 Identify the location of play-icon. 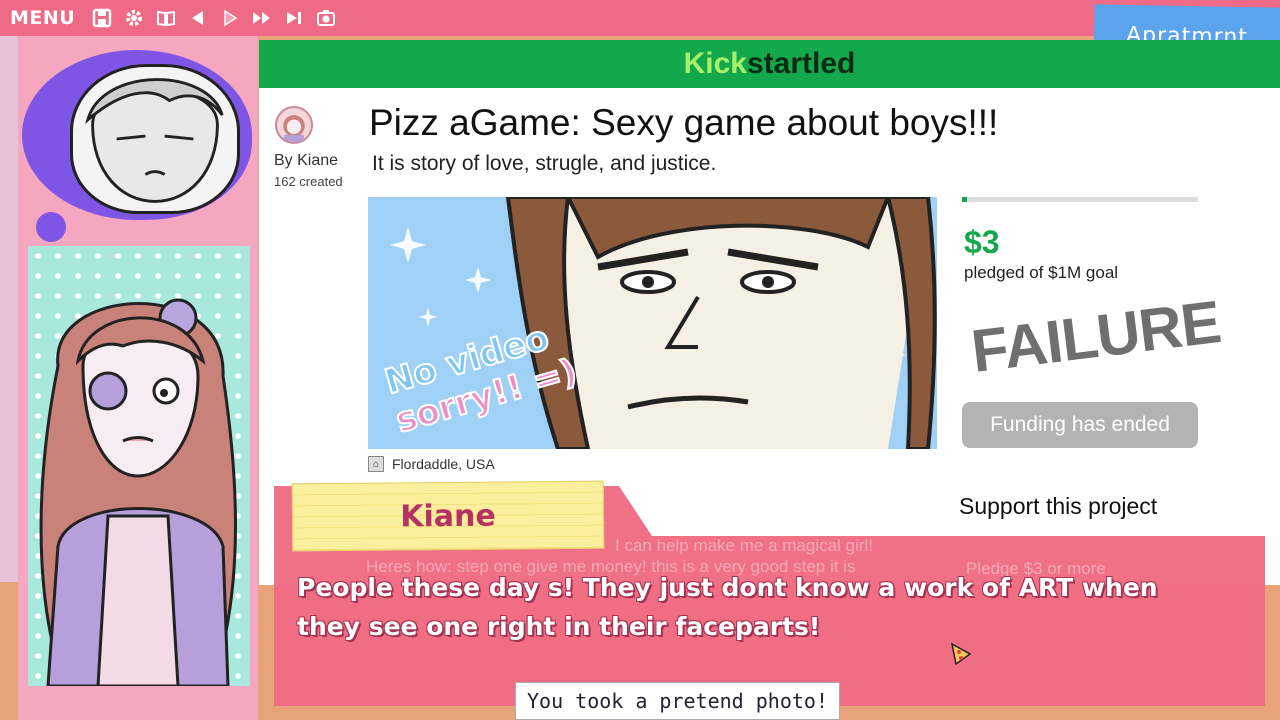
(230, 18).